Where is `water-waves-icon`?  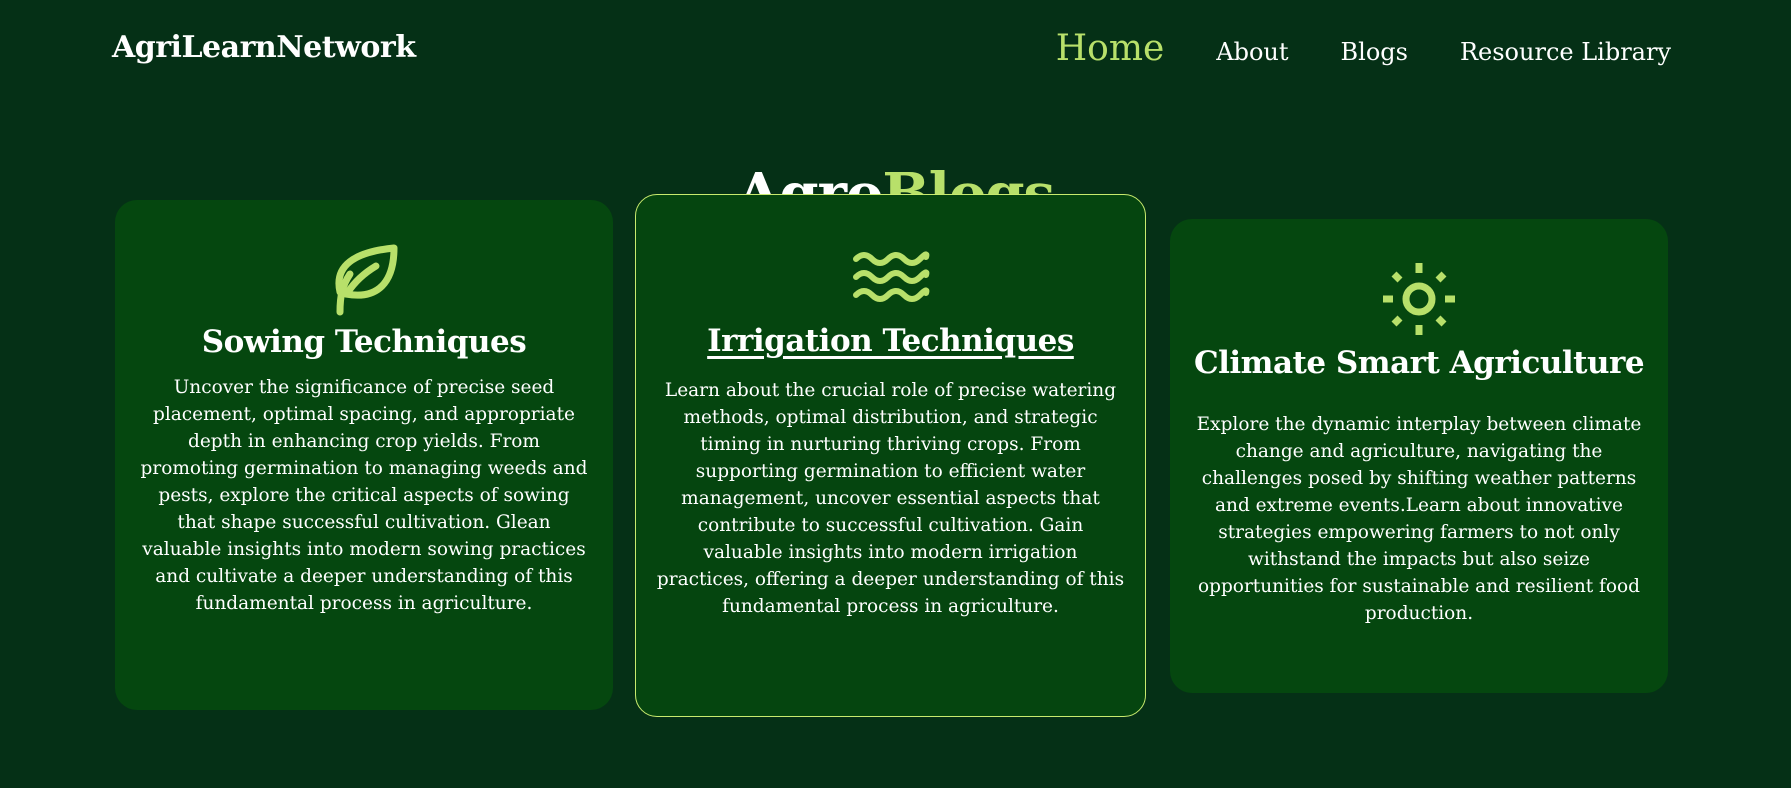 water-waves-icon is located at coordinates (890, 276).